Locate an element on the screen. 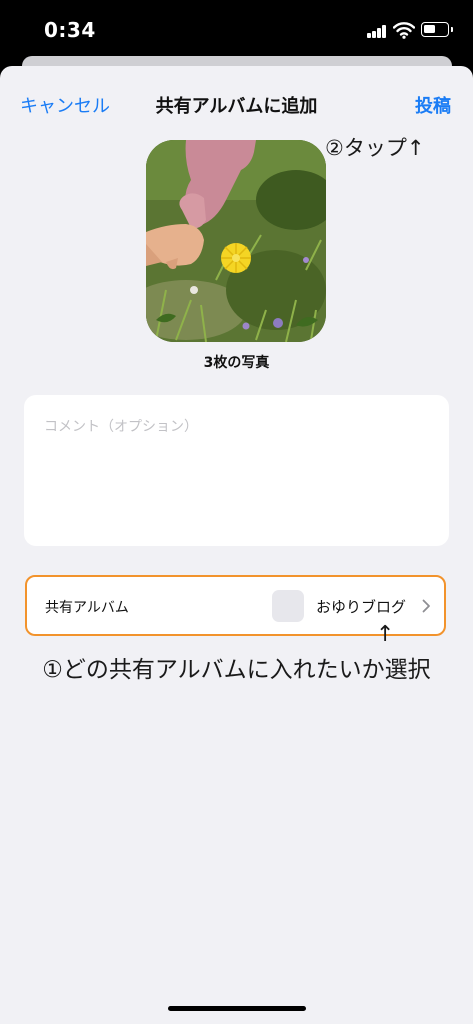  annotation-select: ①どの共有アルバムに入れたいか選択 is located at coordinates (236, 670).